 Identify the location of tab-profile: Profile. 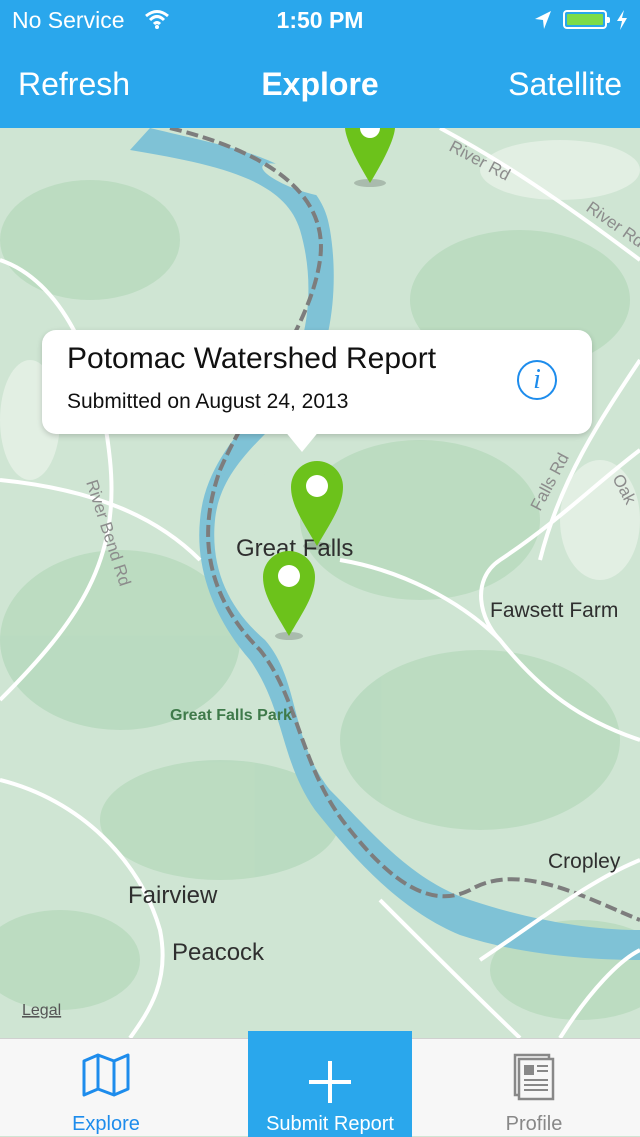
(534, 1088).